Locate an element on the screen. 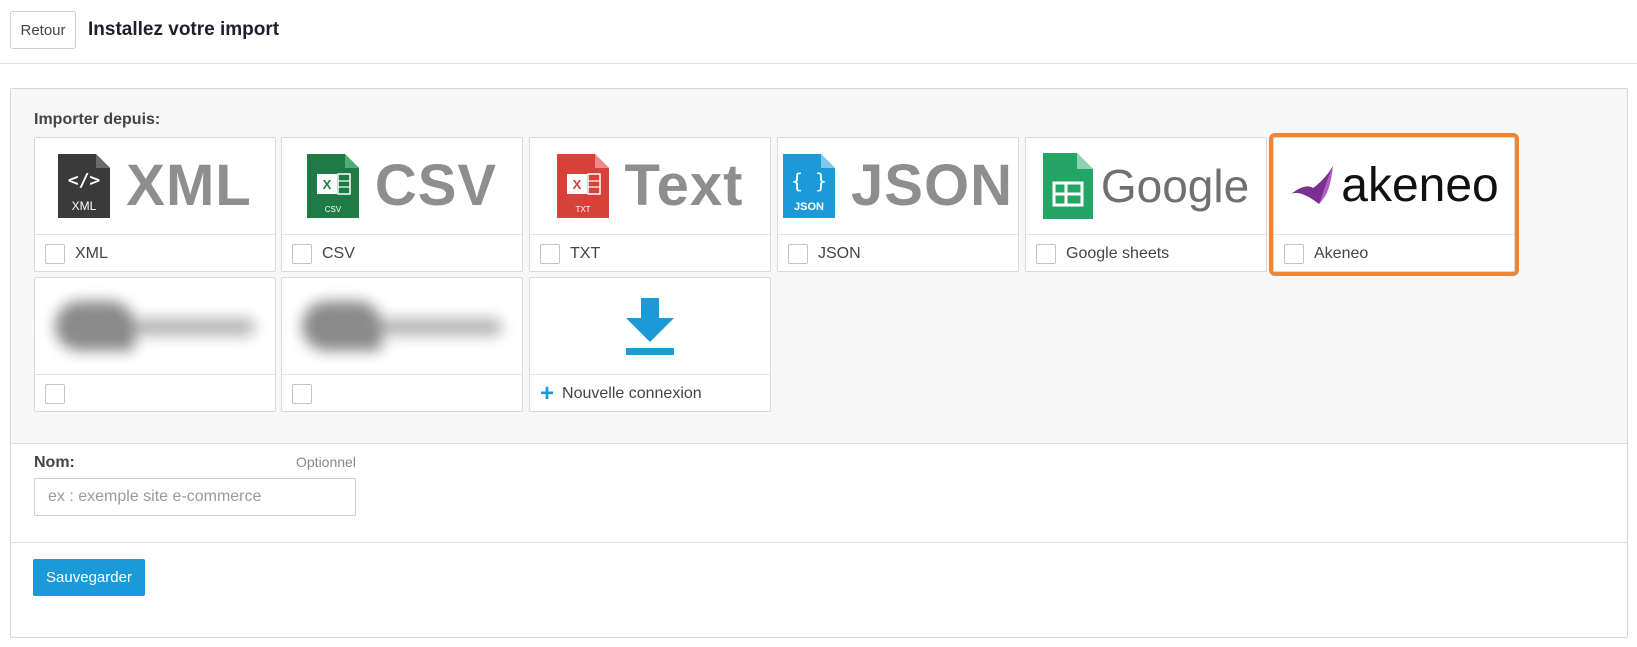 The width and height of the screenshot is (1637, 647). source-card-csv: X CSV CSV CSV is located at coordinates (402, 204).